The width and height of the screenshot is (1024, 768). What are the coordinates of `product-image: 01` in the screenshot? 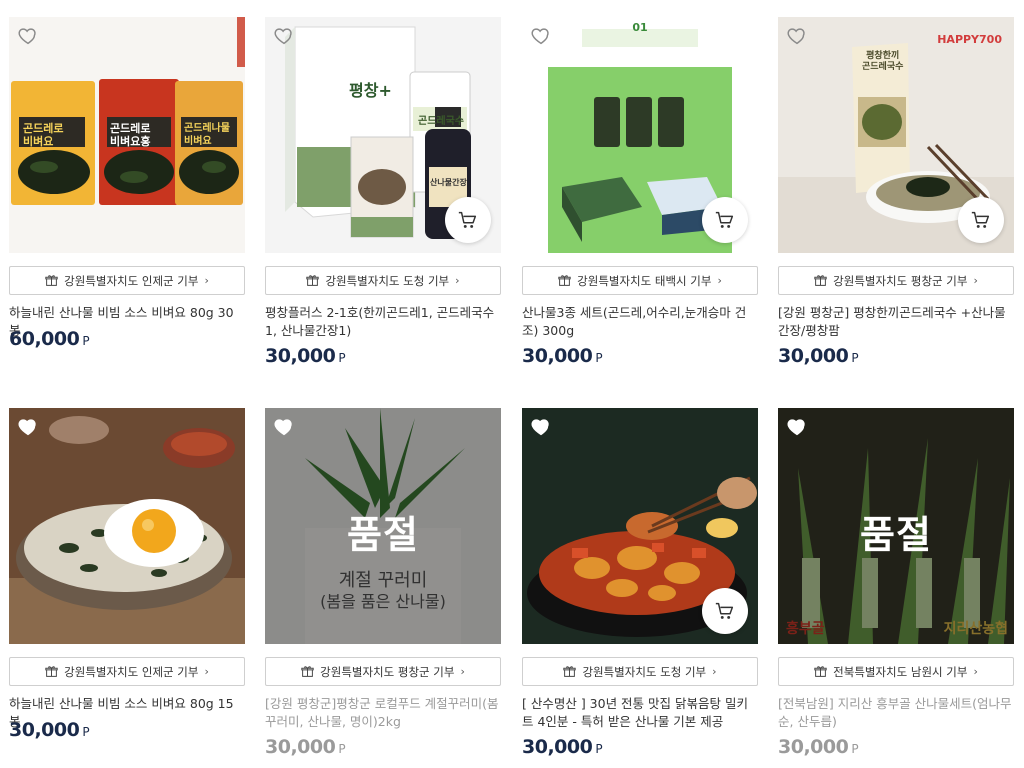 It's located at (640, 135).